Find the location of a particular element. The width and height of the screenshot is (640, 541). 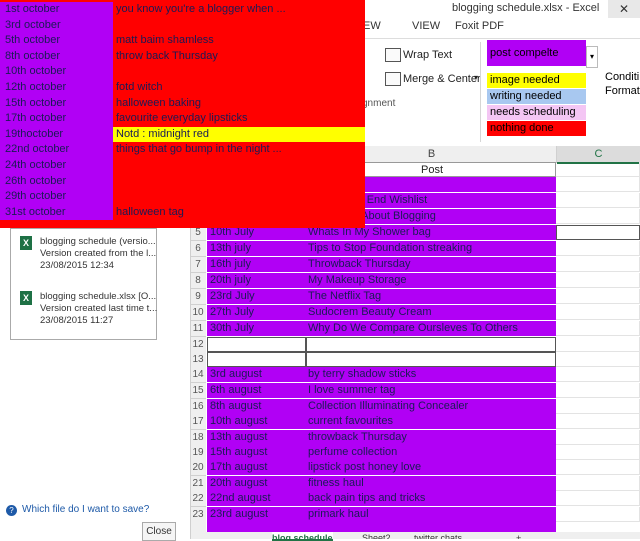

sheet-tab-sheet2: Sheet2 is located at coordinates (376, 535).